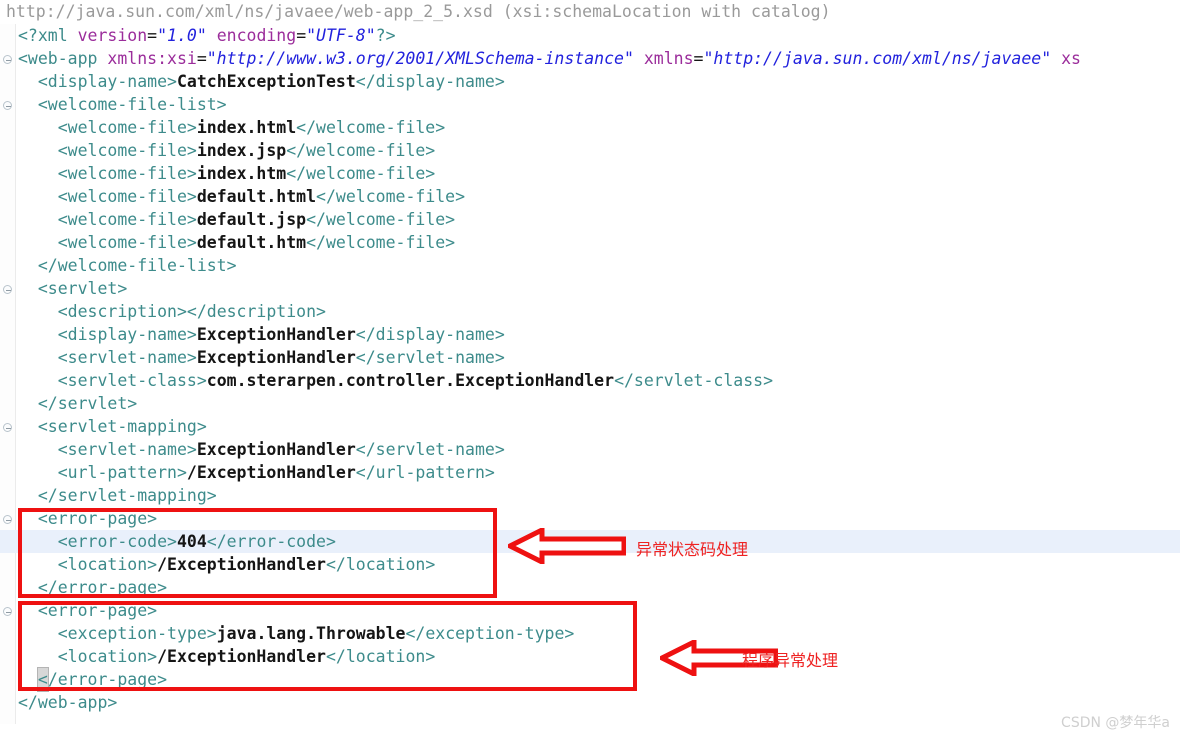 The width and height of the screenshot is (1180, 744). Describe the element at coordinates (590, 288) in the screenshot. I see `code-line: <servlet>` at that location.